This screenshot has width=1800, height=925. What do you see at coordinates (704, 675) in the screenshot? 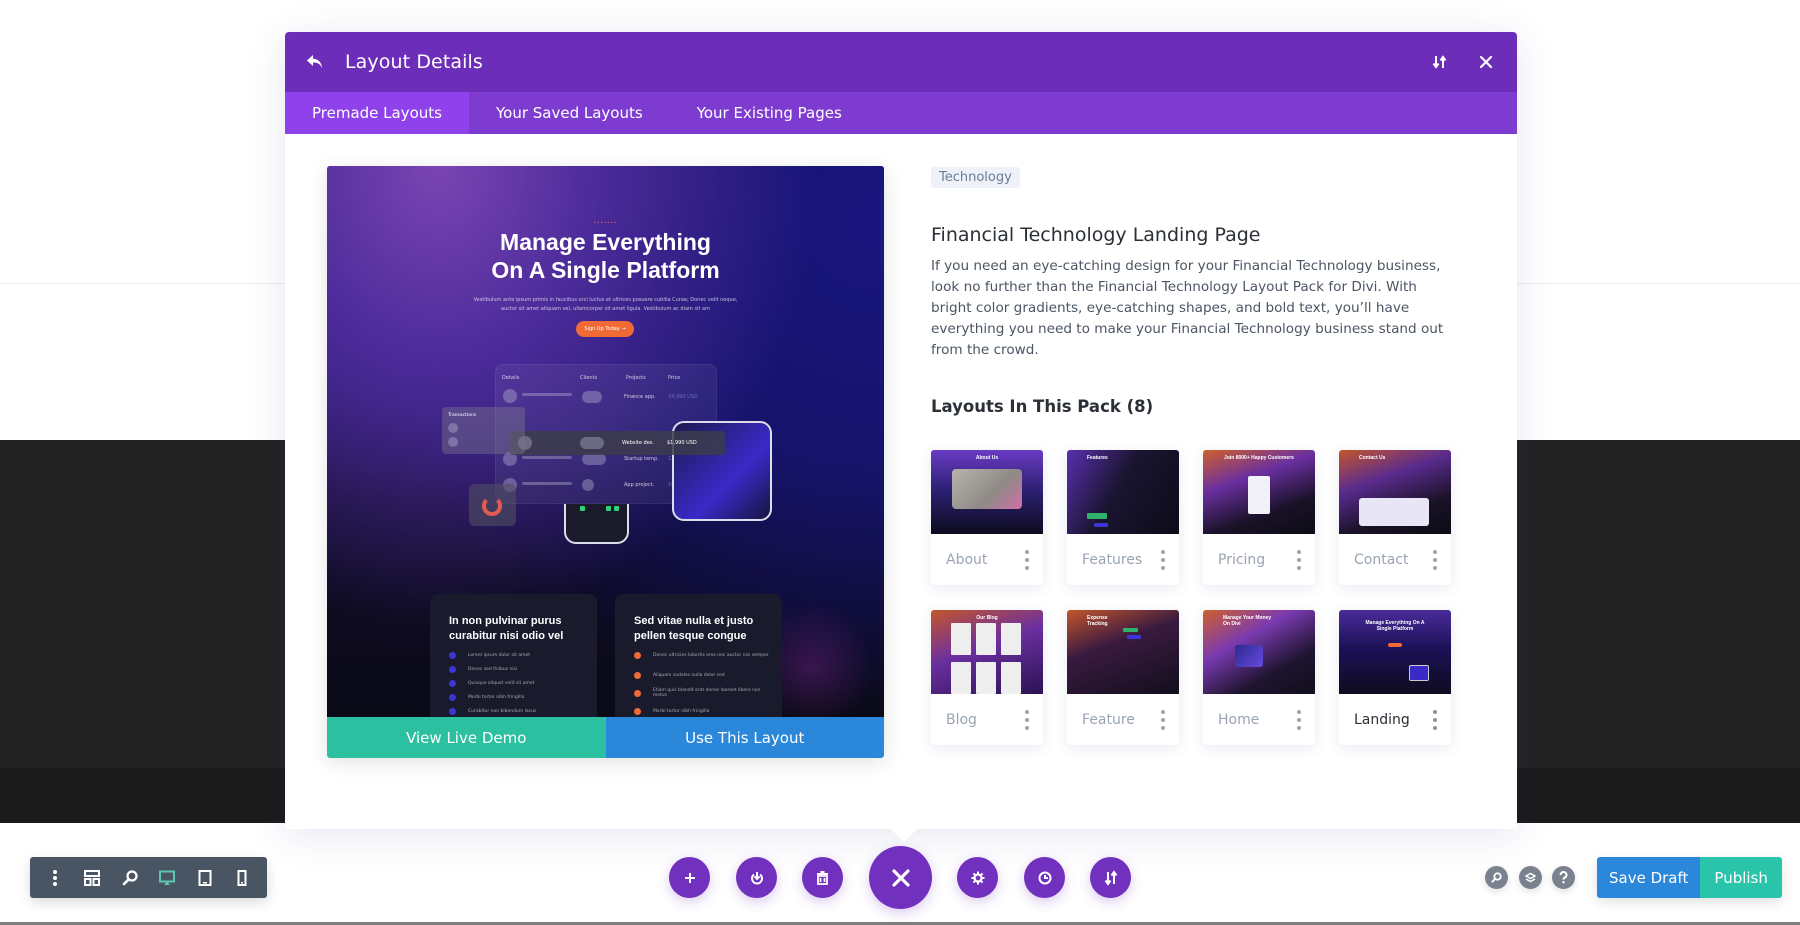
I see `preview-list-item: Aliquam sodales nulla dolor sed` at bounding box center [704, 675].